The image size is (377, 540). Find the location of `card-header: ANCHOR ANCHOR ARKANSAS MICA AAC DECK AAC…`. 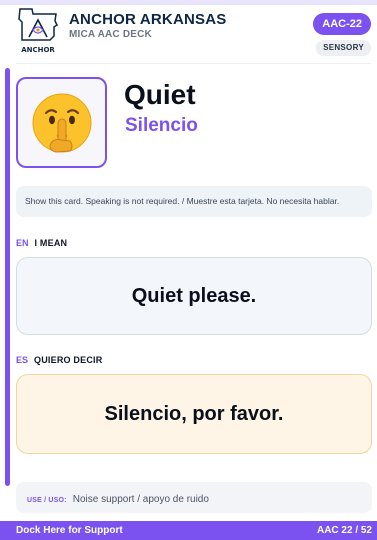

card-header: ANCHOR ANCHOR ARKANSAS MICA AAC DECK AAC… is located at coordinates (193, 32).